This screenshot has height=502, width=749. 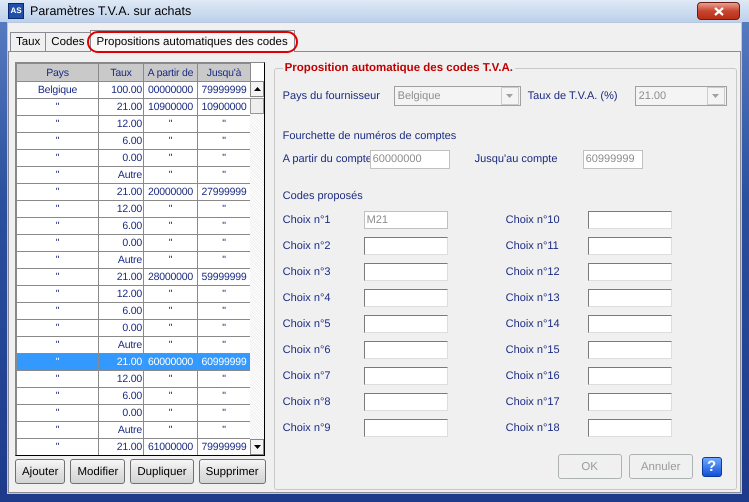 What do you see at coordinates (162, 471) in the screenshot?
I see `action-button: Dupliquer` at bounding box center [162, 471].